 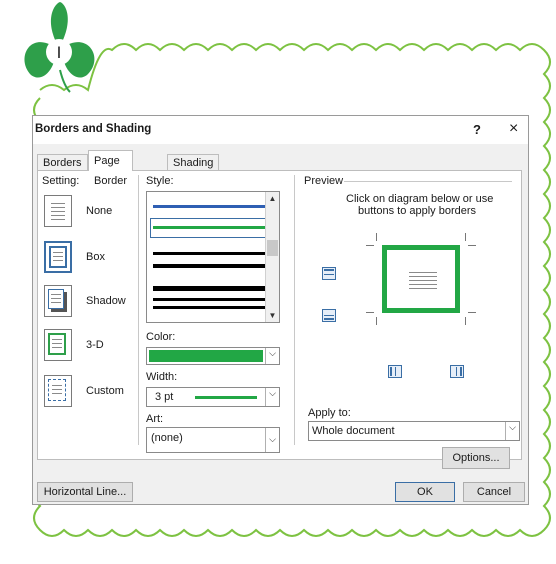 I want to click on setting-custom-icon, so click(x=58, y=391).